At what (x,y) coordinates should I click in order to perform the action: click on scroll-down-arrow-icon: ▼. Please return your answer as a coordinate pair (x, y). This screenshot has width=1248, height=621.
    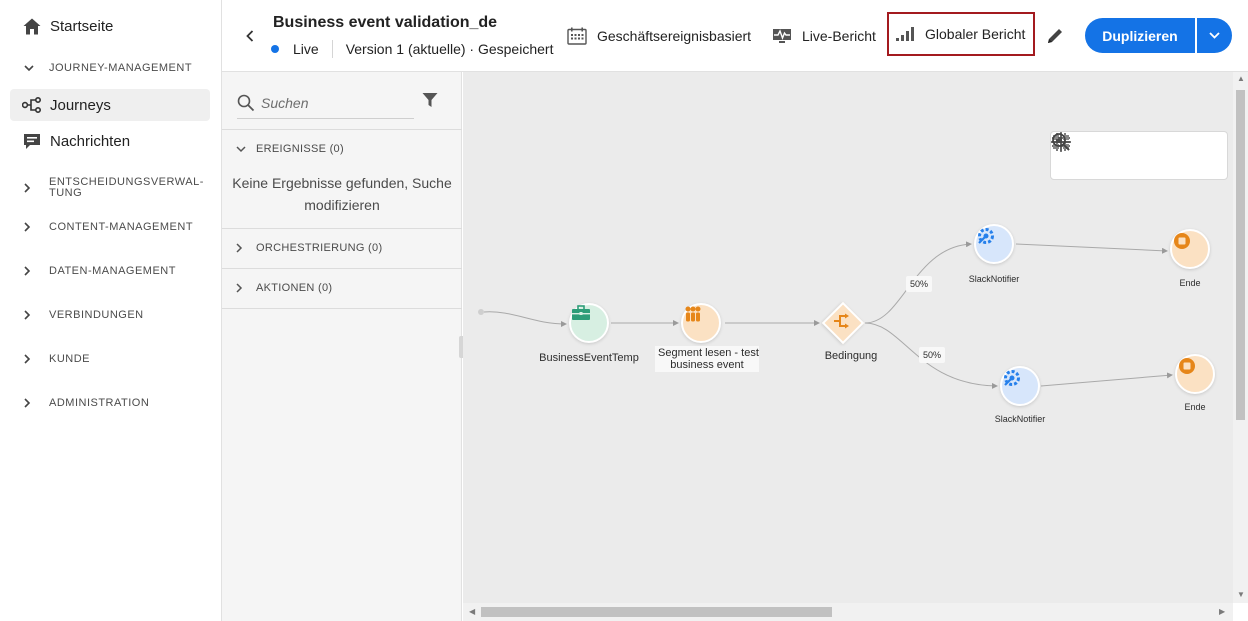
    Looking at the image, I should click on (1241, 594).